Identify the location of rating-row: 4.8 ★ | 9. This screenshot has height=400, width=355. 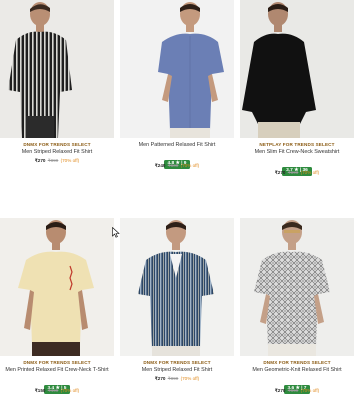
(177, 160).